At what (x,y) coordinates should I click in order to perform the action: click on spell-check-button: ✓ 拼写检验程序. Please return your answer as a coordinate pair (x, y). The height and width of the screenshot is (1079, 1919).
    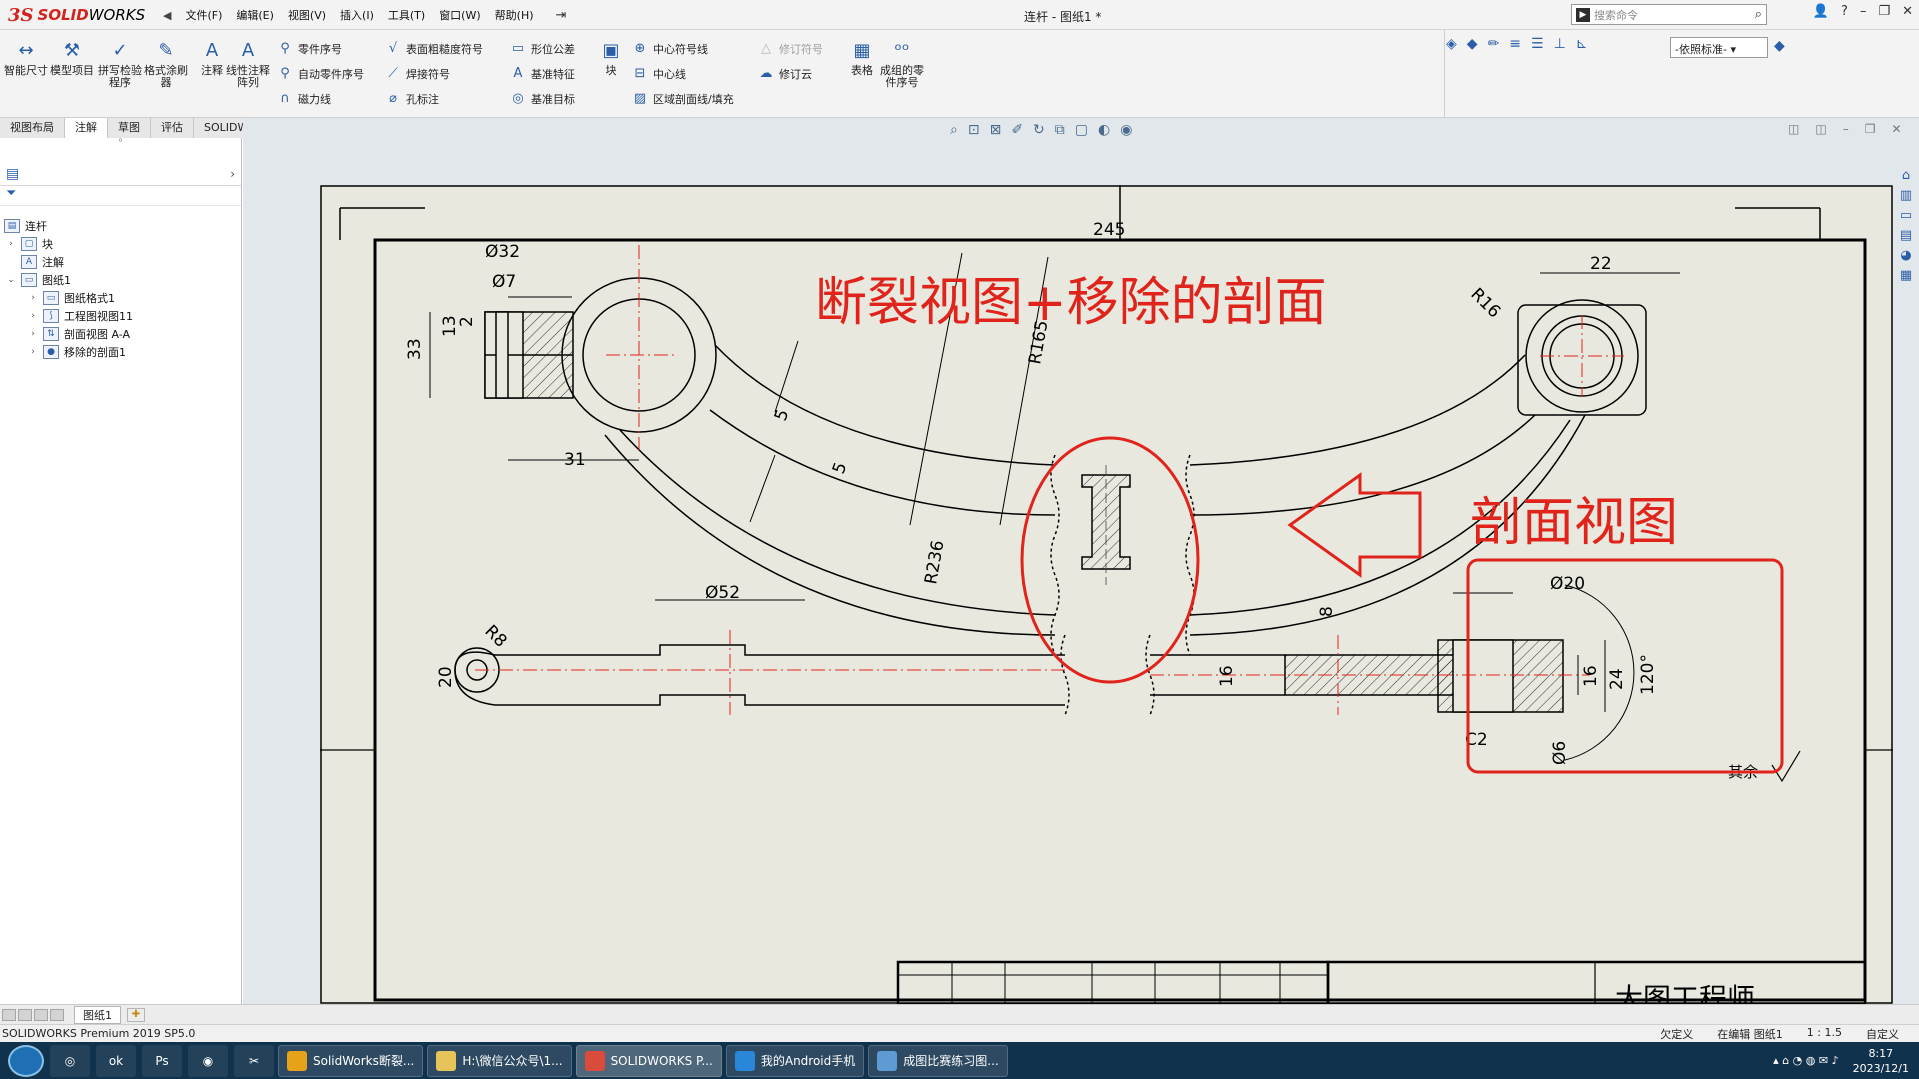
    Looking at the image, I should click on (120, 64).